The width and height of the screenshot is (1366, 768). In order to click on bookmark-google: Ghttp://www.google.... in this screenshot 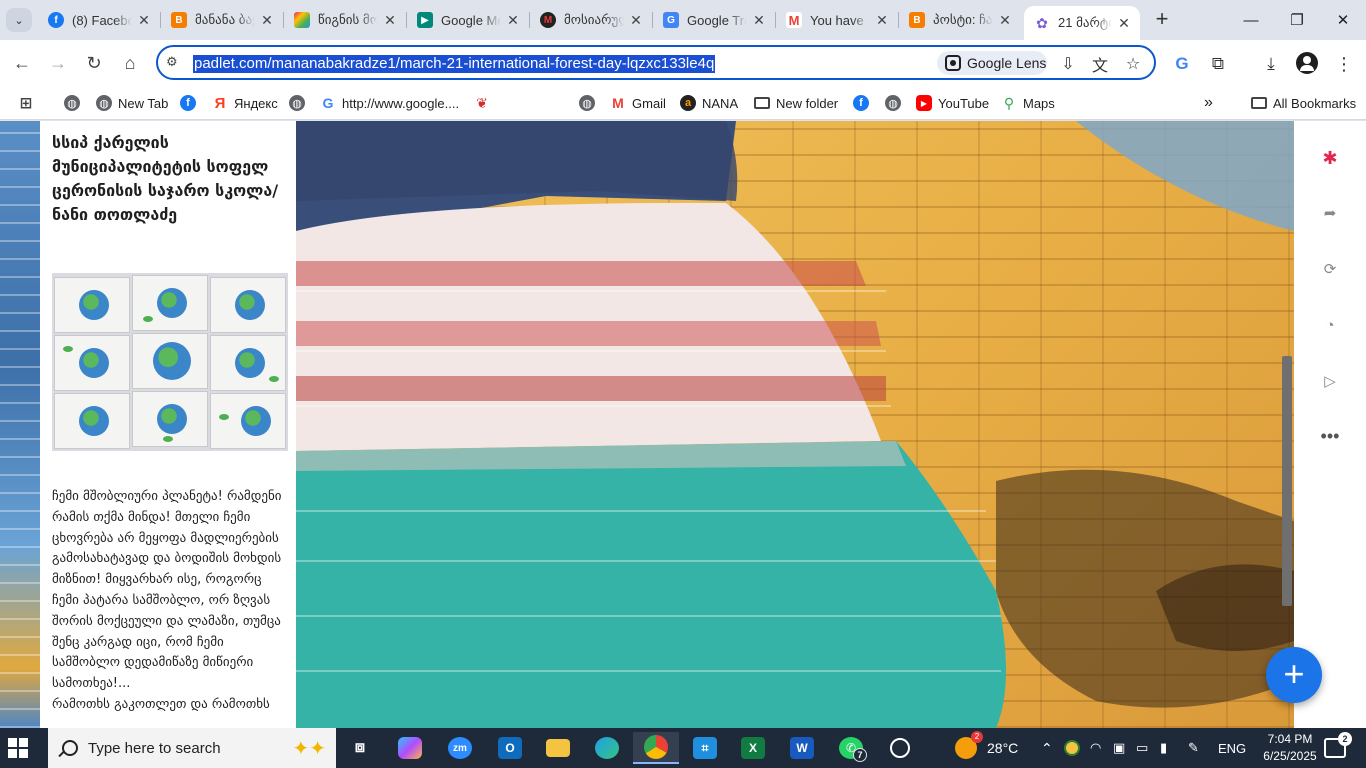, I will do `click(390, 103)`.